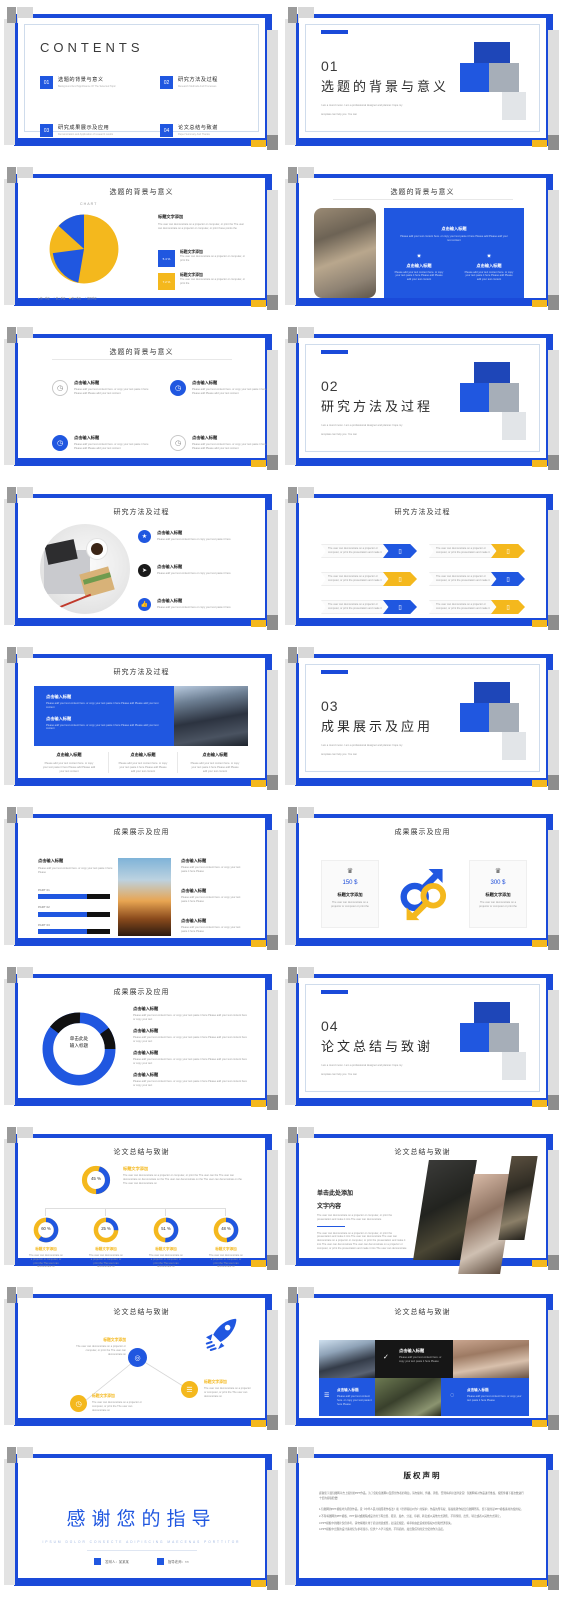  Describe the element at coordinates (166, 82) in the screenshot. I see `toc-badge: 02` at that location.